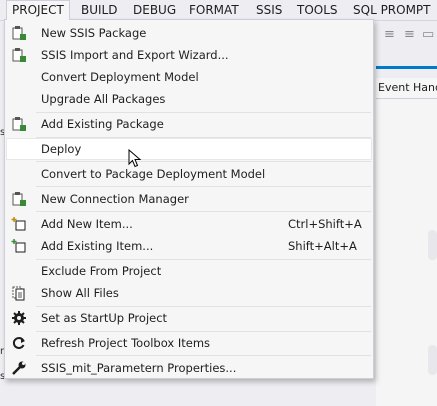 Image resolution: width=437 pixels, height=406 pixels. What do you see at coordinates (154, 10) in the screenshot?
I see `menu-debug: DEBUG` at bounding box center [154, 10].